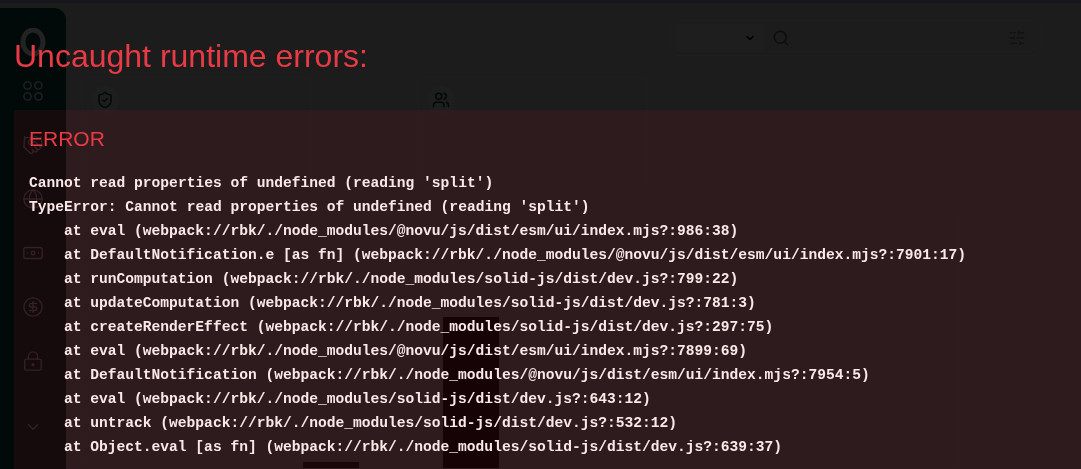  Describe the element at coordinates (401, 279) in the screenshot. I see `stack-trace-line: at runComputation (webpack://rbk/./node_modules/solid-js/dist/dev.js?:799:22)` at that location.